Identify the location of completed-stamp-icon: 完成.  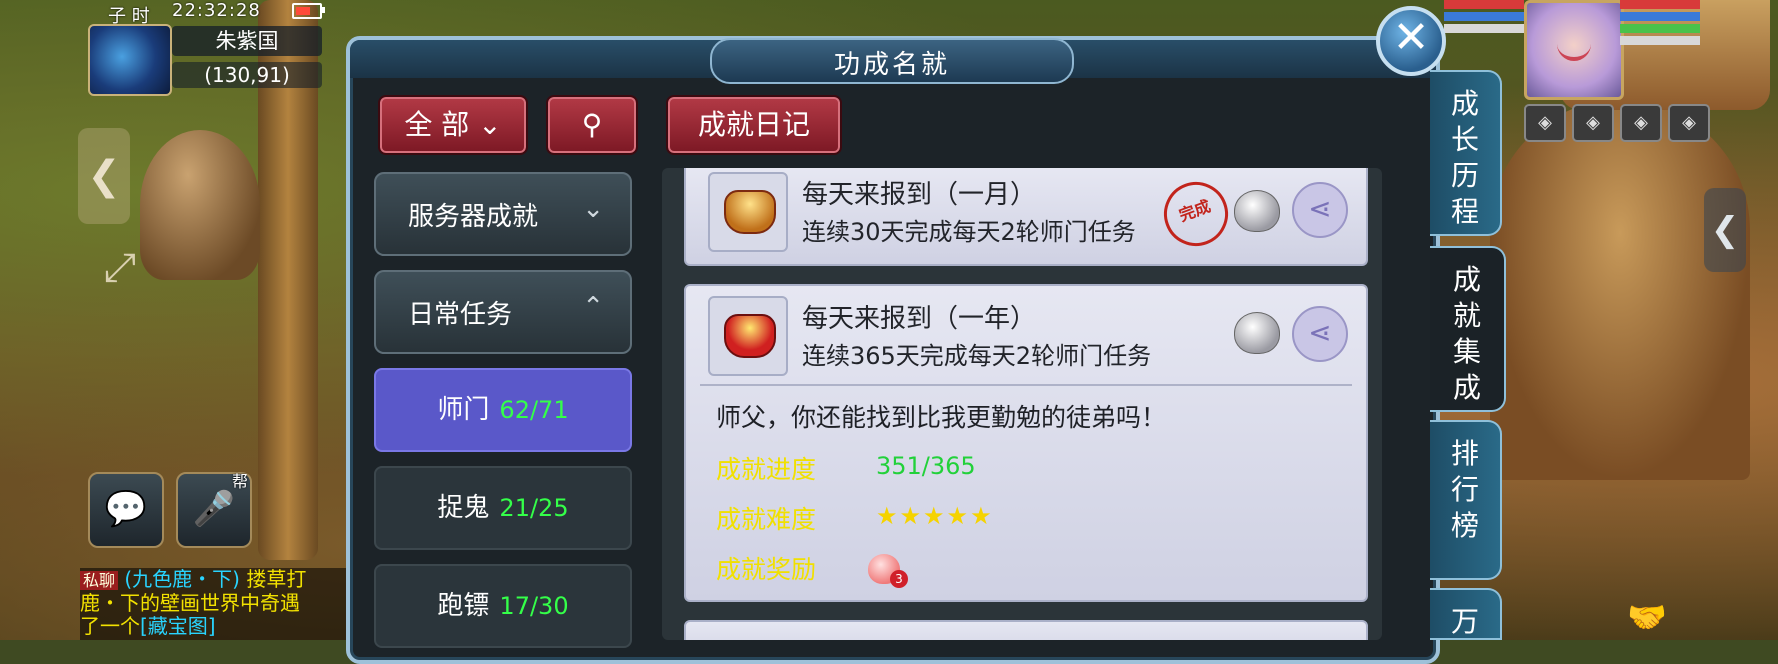
(1196, 214).